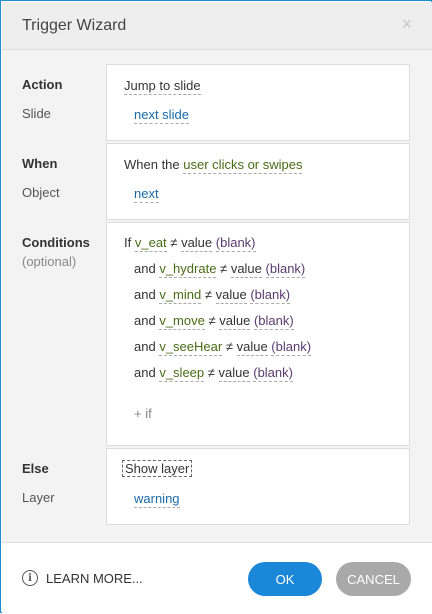 The image size is (432, 614). I want to click on layer-dropdown: warning, so click(157, 499).